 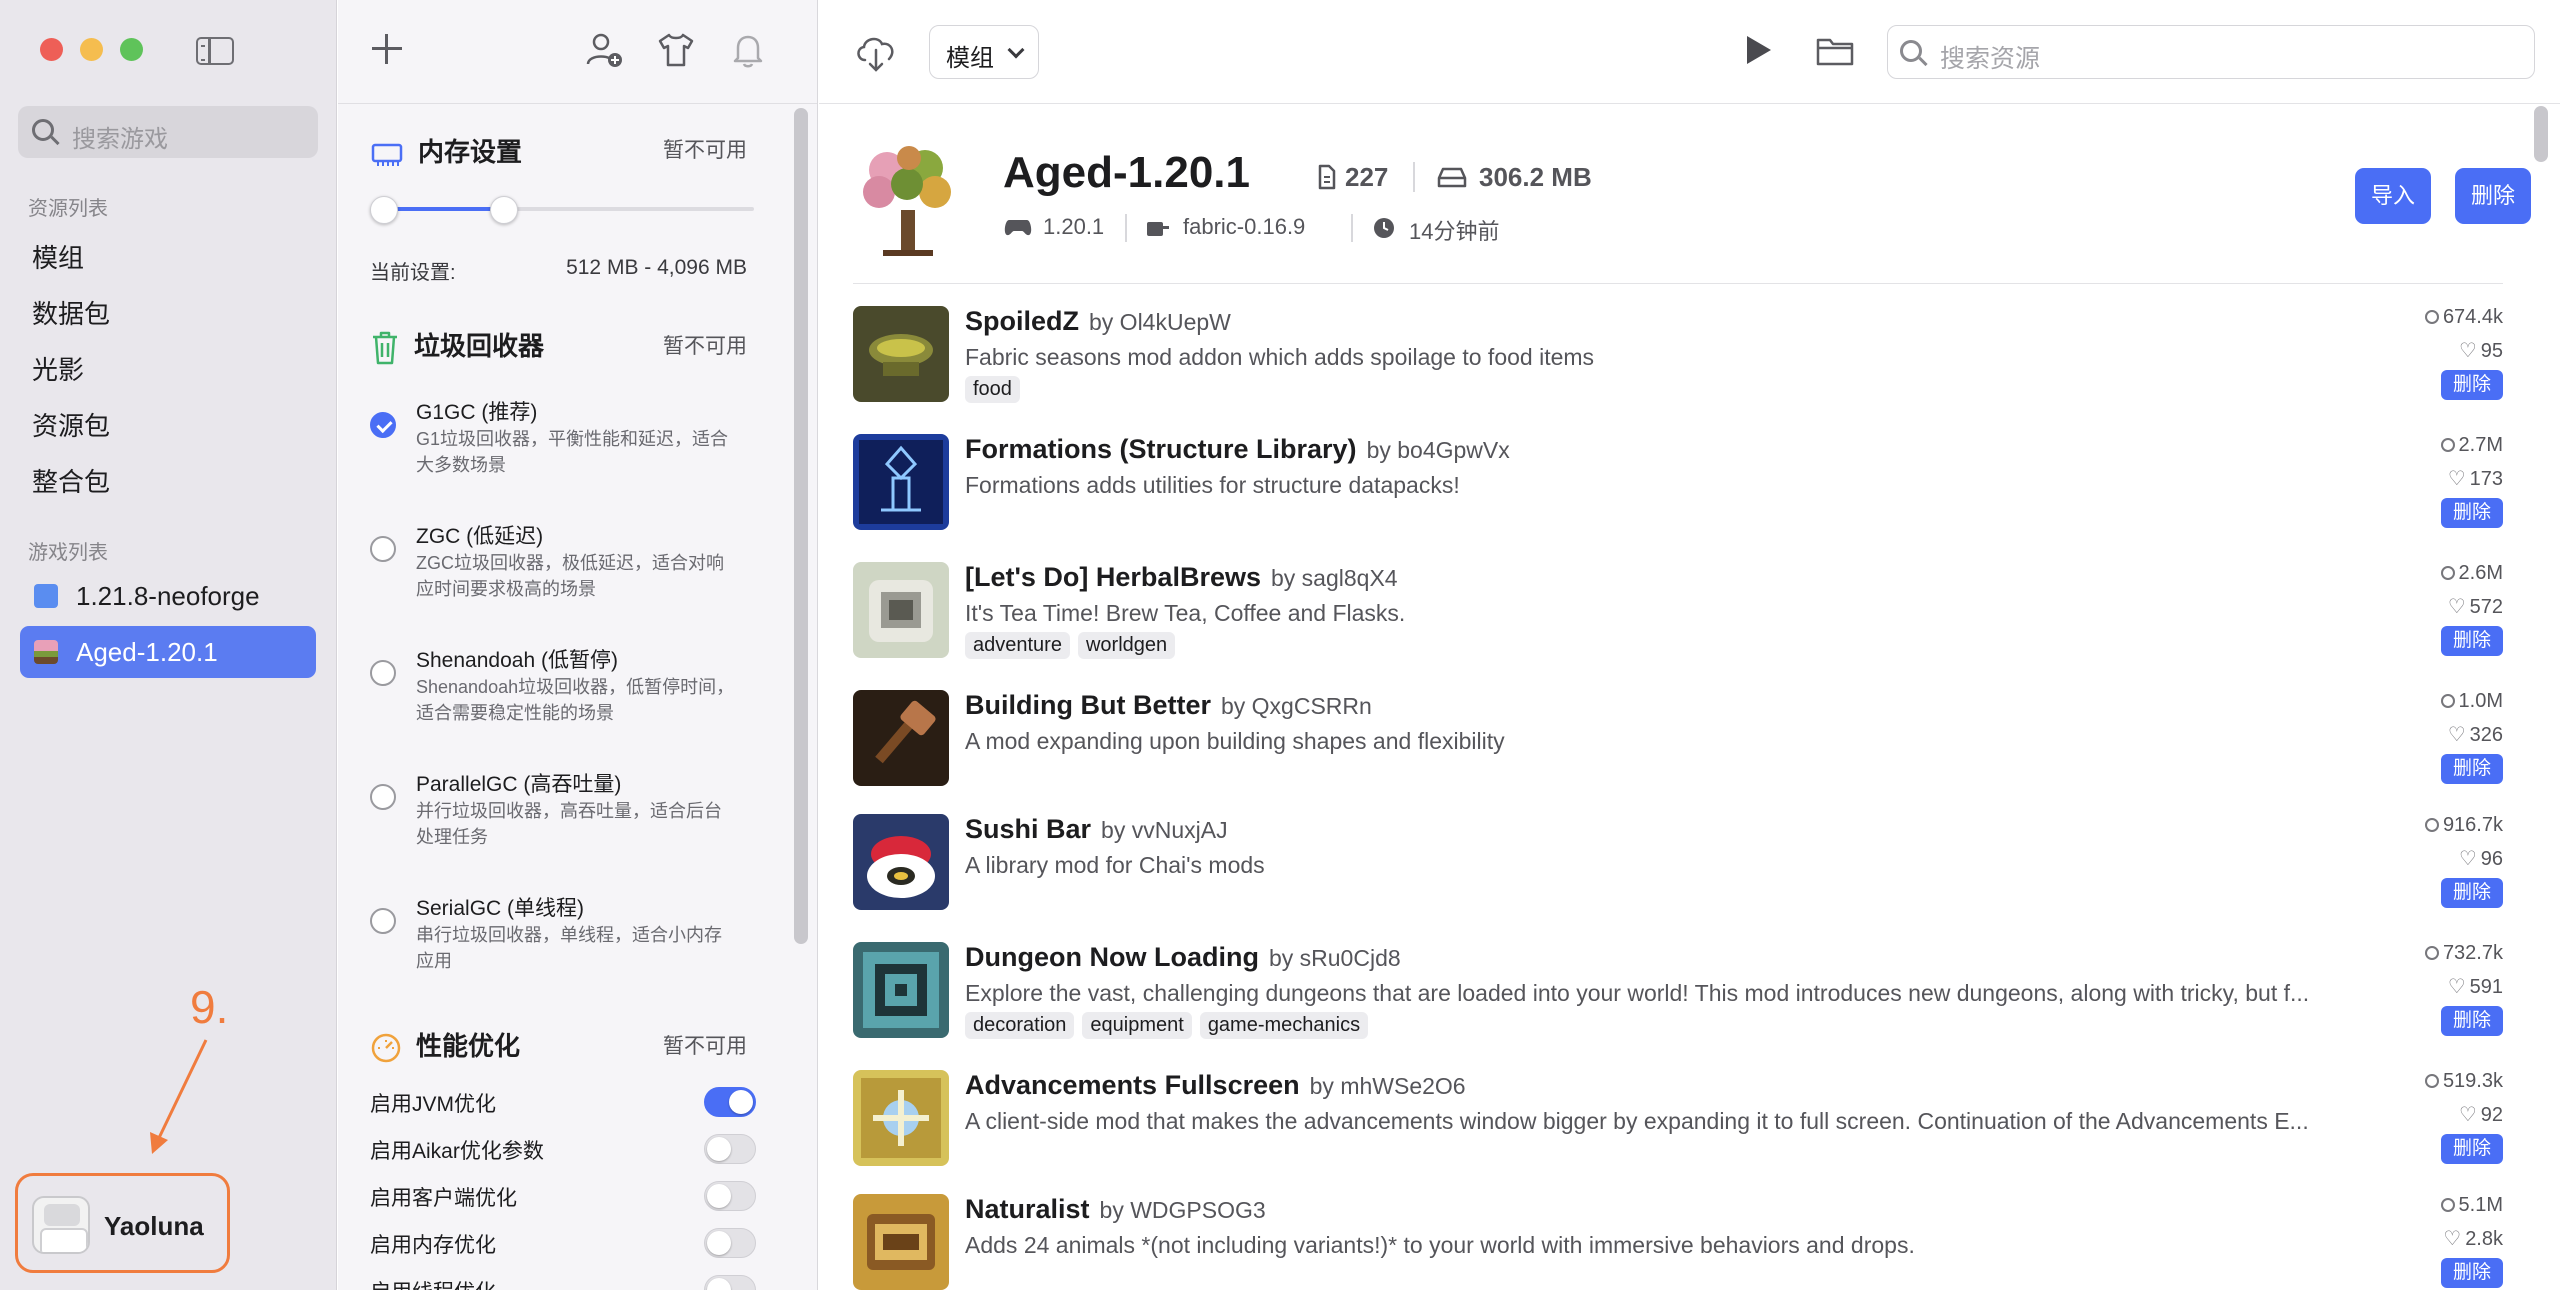 What do you see at coordinates (58, 256) in the screenshot?
I see `sidebar-item-mods: 模组` at bounding box center [58, 256].